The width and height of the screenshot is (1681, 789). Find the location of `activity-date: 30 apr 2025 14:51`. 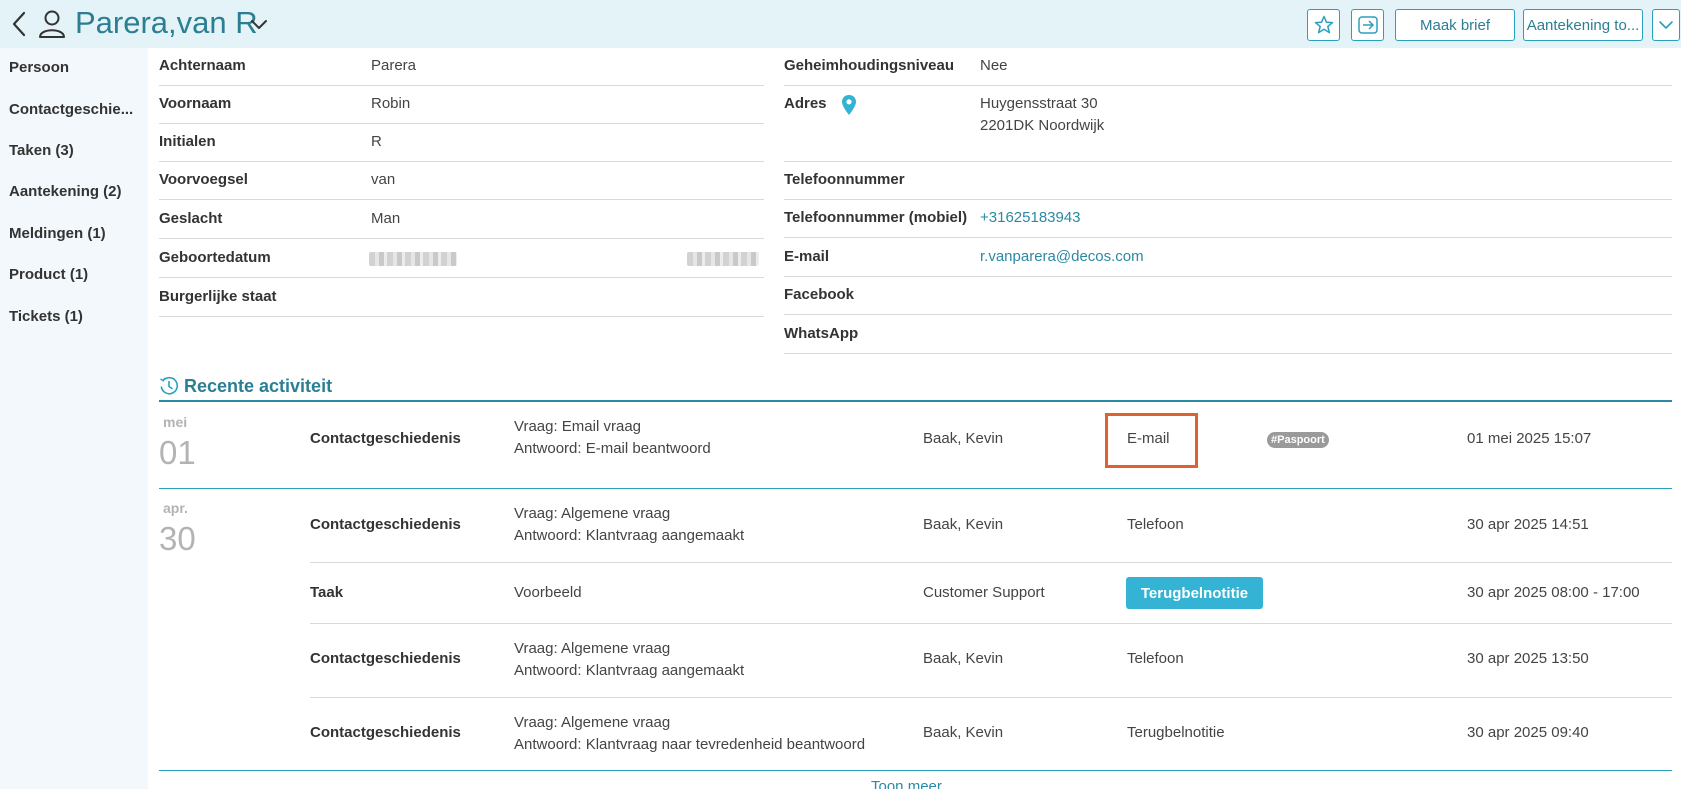

activity-date: 30 apr 2025 14:51 is located at coordinates (1528, 524).